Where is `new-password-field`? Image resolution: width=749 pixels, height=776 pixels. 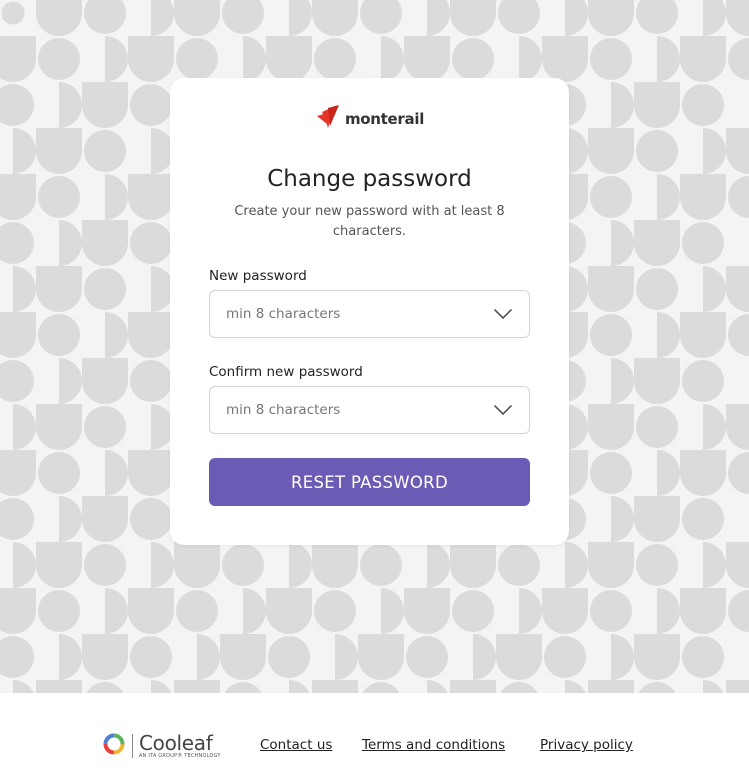
new-password-field is located at coordinates (369, 314).